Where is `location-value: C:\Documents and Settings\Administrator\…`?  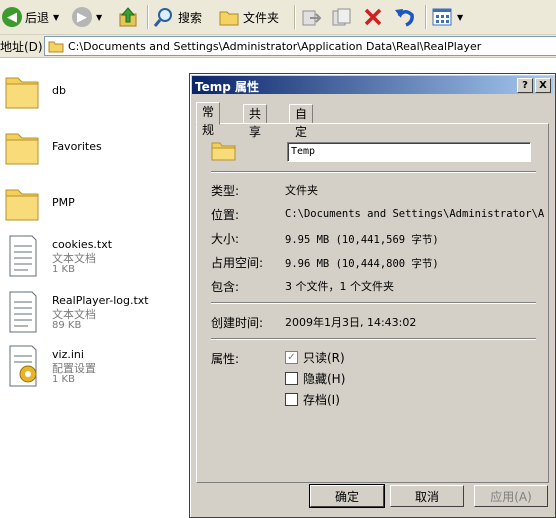 location-value: C:\Documents and Settings\Administrator\… is located at coordinates (415, 214).